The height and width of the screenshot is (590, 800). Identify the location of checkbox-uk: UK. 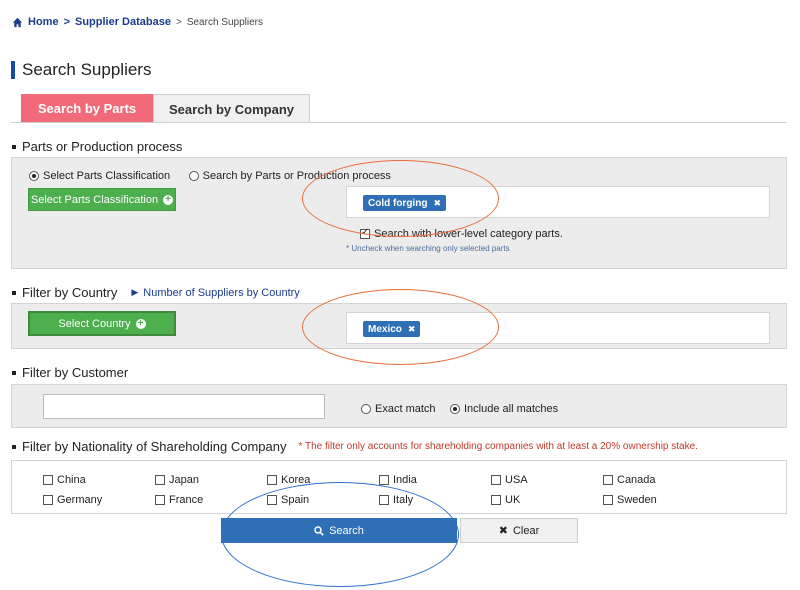
(547, 500).